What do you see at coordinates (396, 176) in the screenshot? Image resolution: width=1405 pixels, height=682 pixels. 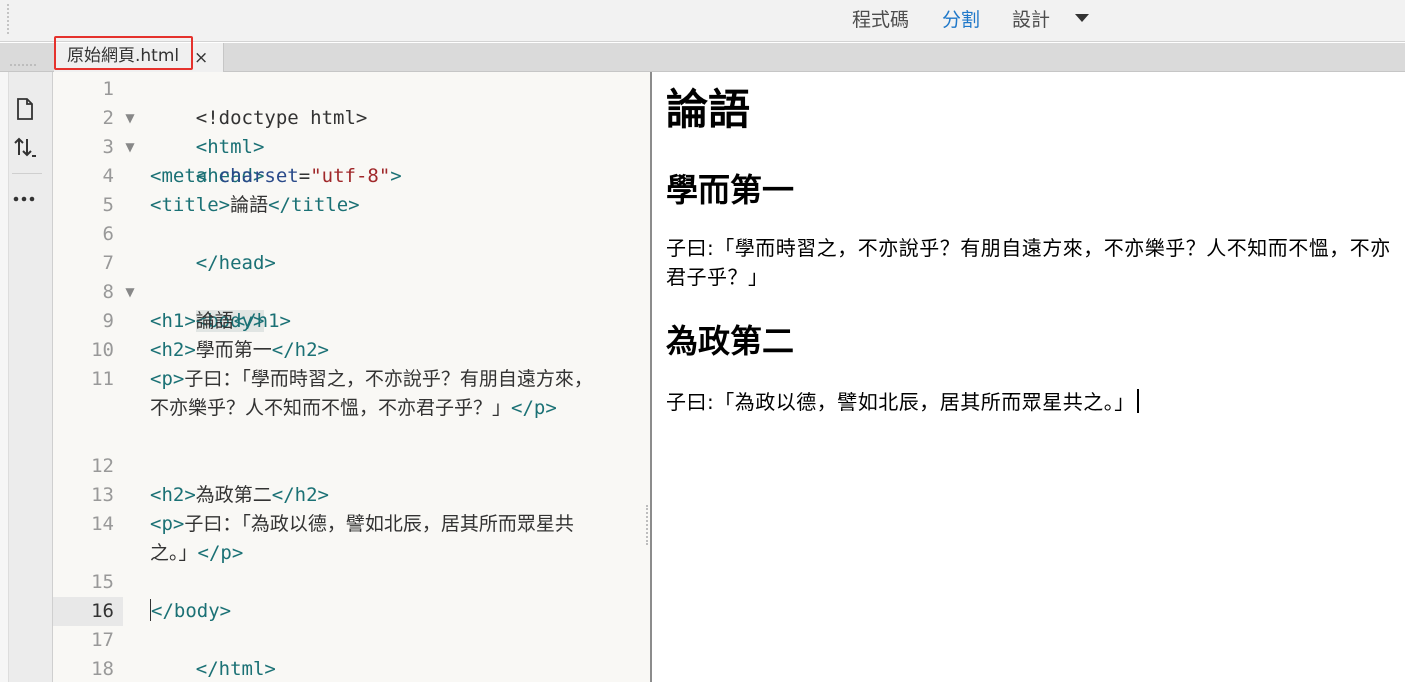 I see `meta-tag-end: >` at bounding box center [396, 176].